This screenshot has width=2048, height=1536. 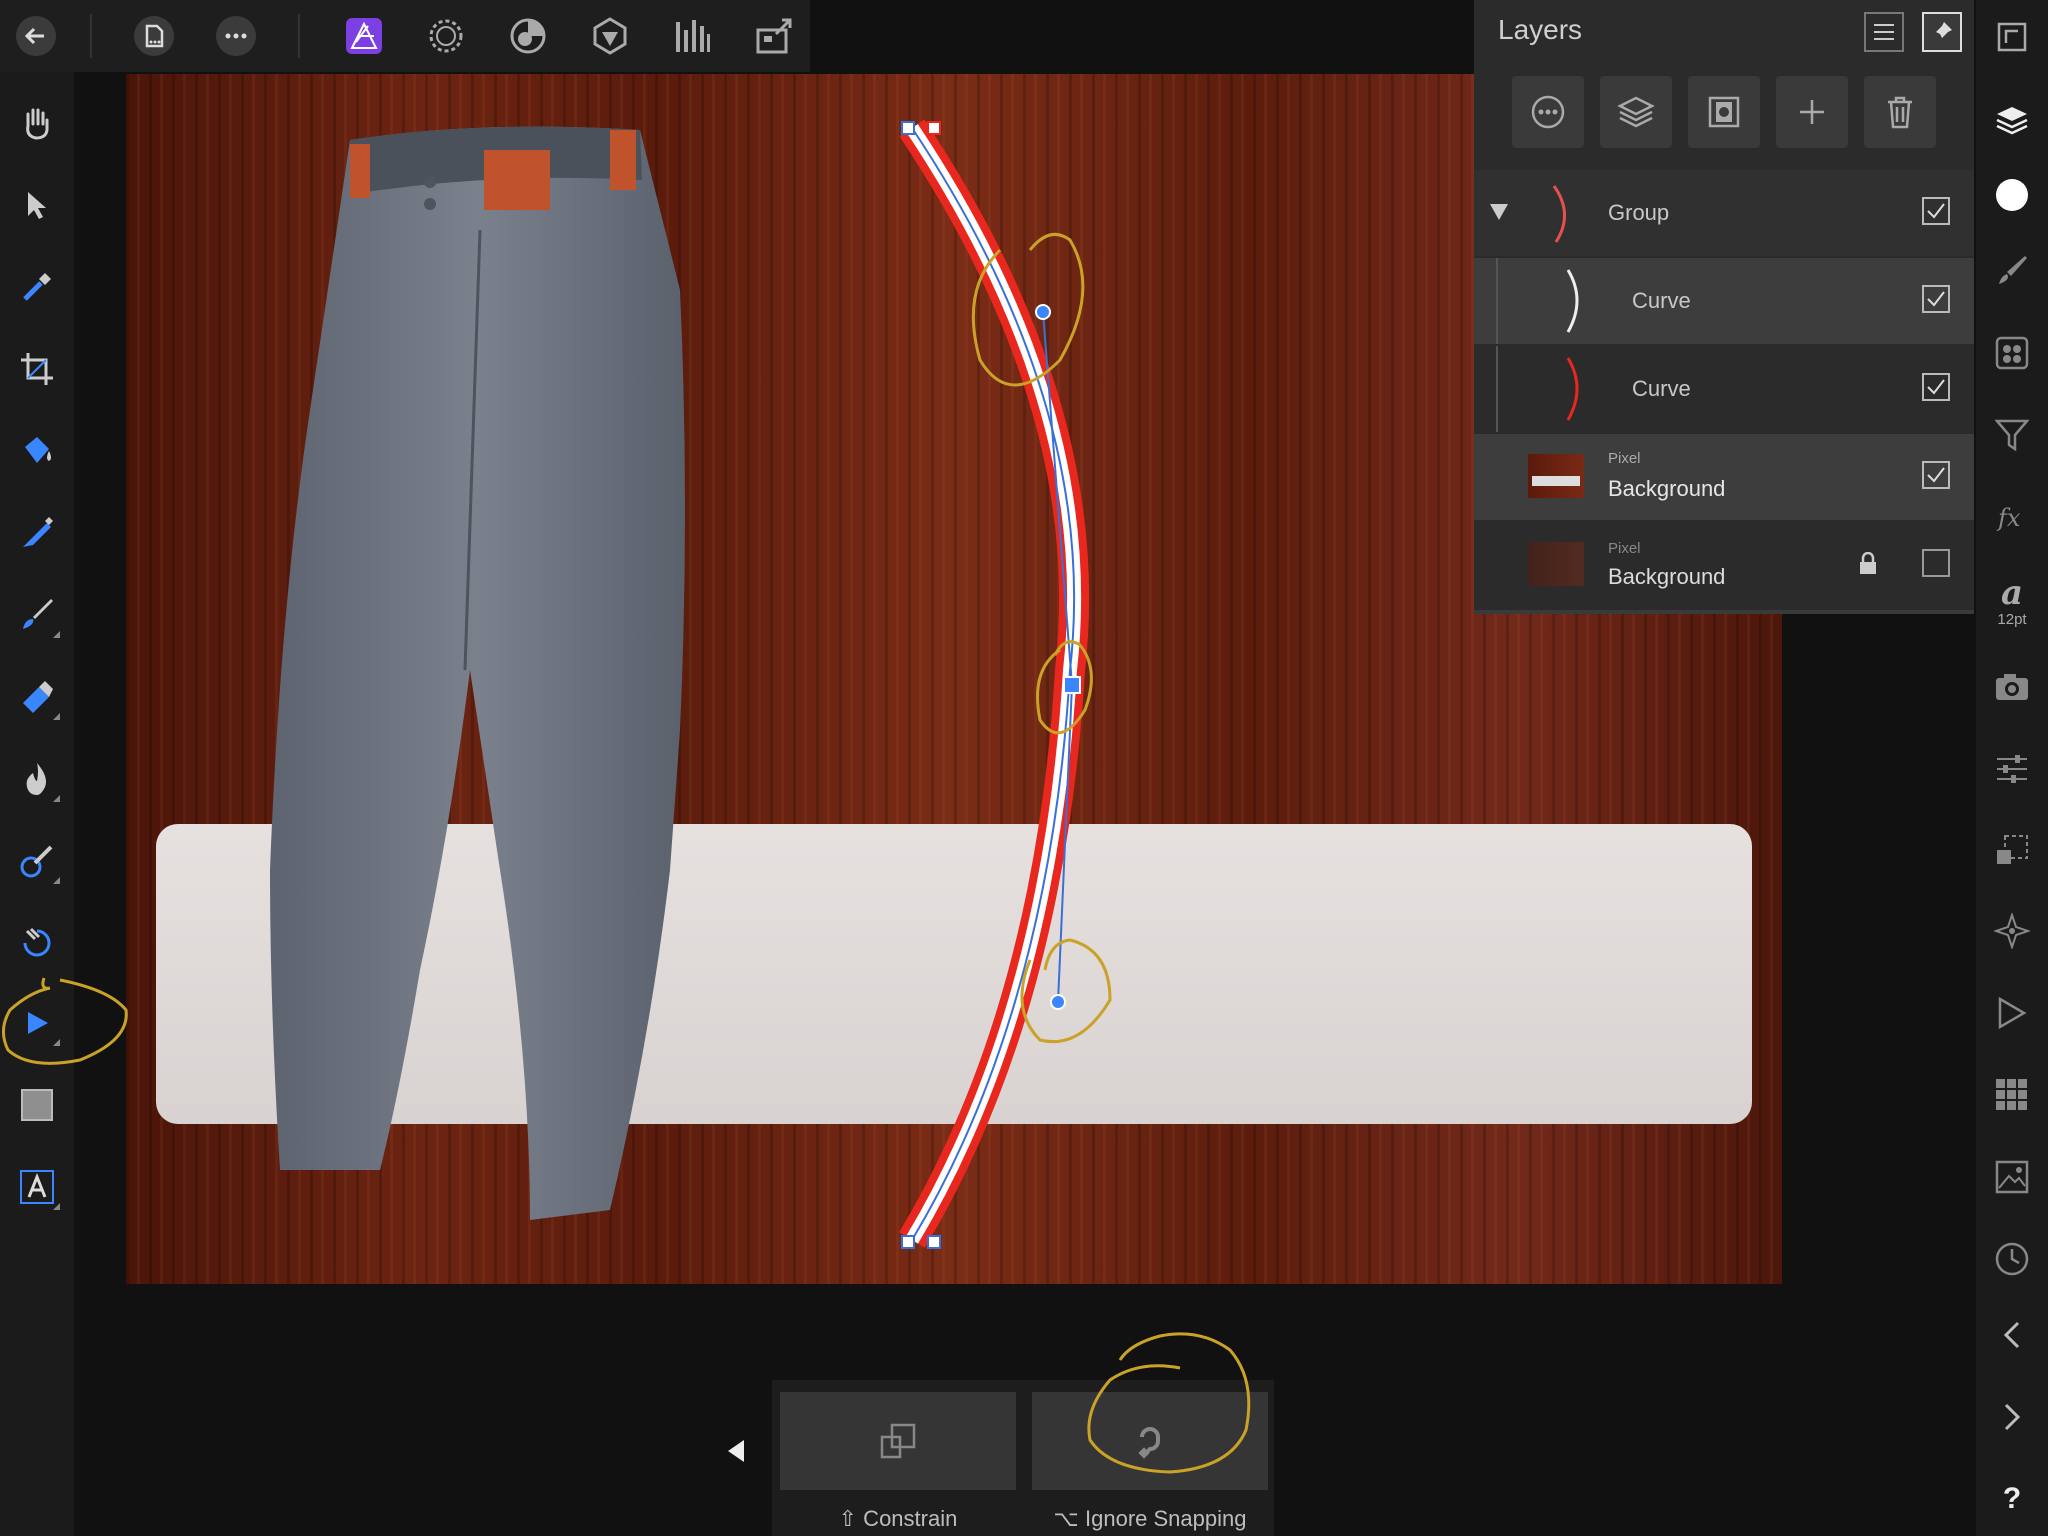 I want to click on tools-panel, so click(x=37, y=804).